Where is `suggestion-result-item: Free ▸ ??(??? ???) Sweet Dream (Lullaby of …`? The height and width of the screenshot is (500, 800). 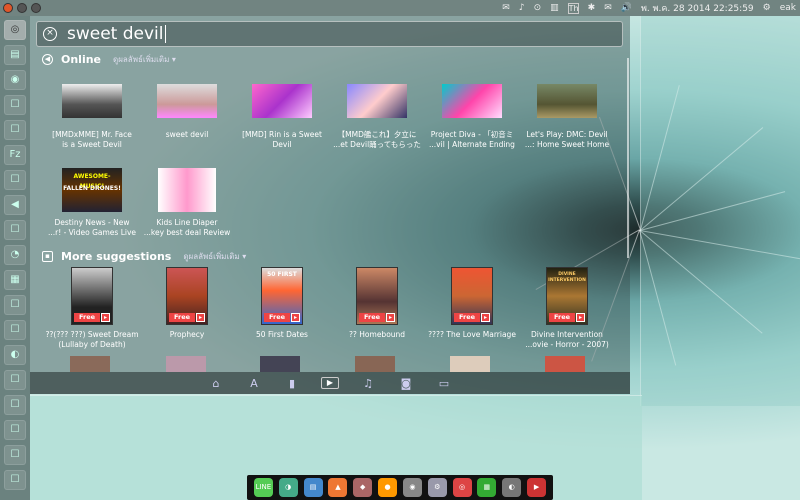 suggestion-result-item: Free ▸ ??(??? ???) Sweet Dream (Lullaby of … is located at coordinates (92, 308).